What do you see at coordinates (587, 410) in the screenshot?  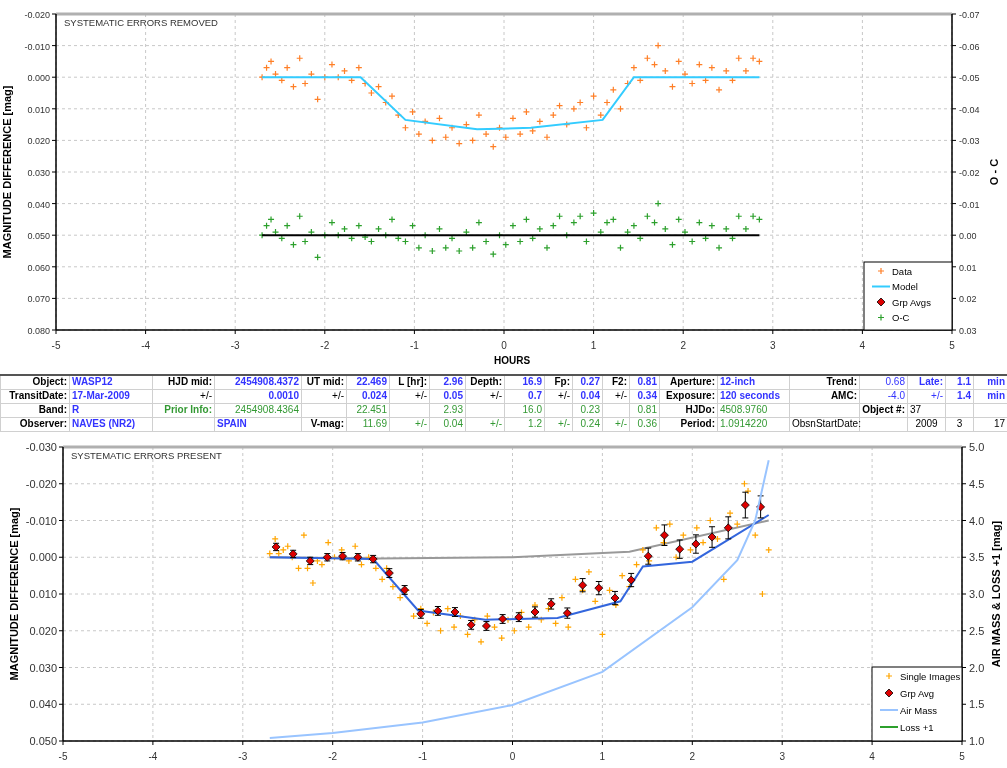 I see `prior-value: 0.23` at bounding box center [587, 410].